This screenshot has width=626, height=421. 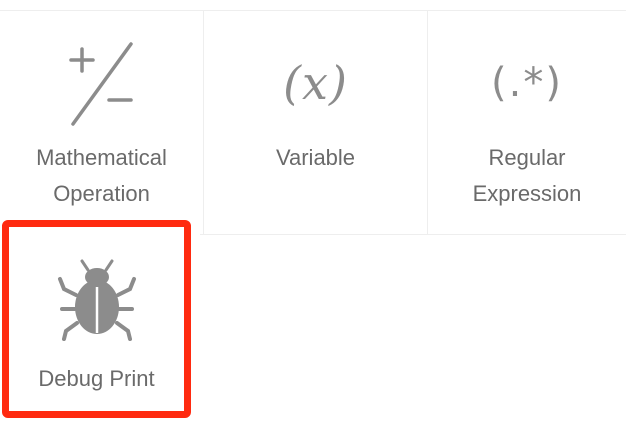 I want to click on tile-label: Variable, so click(x=315, y=157).